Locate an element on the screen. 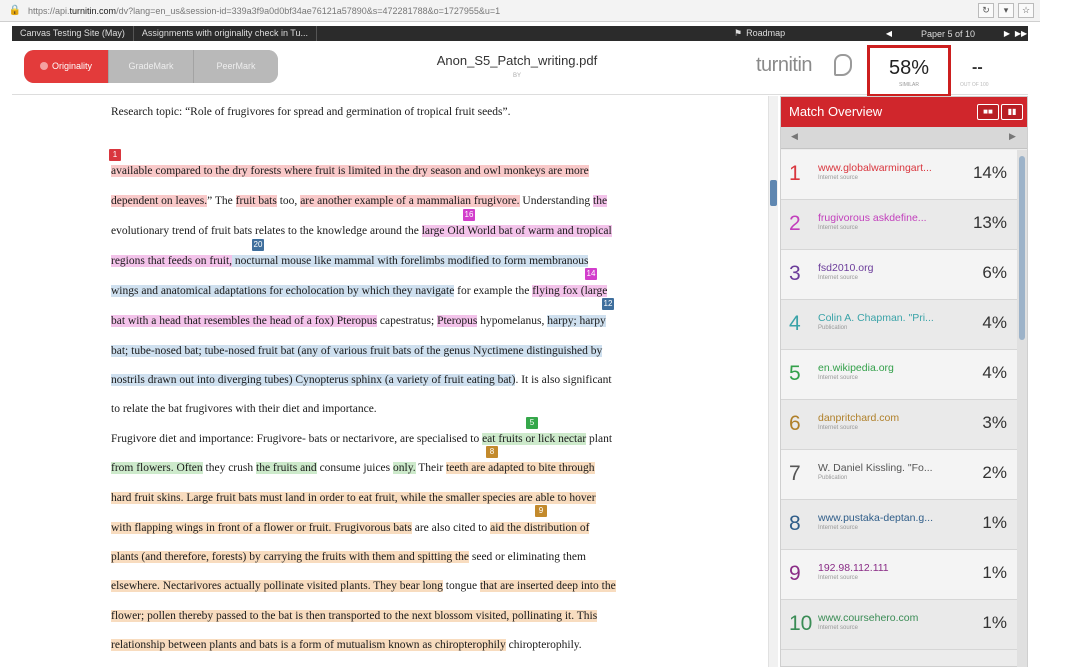 This screenshot has width=1073, height=667. match-list-scroll-thumb is located at coordinates (1022, 248).